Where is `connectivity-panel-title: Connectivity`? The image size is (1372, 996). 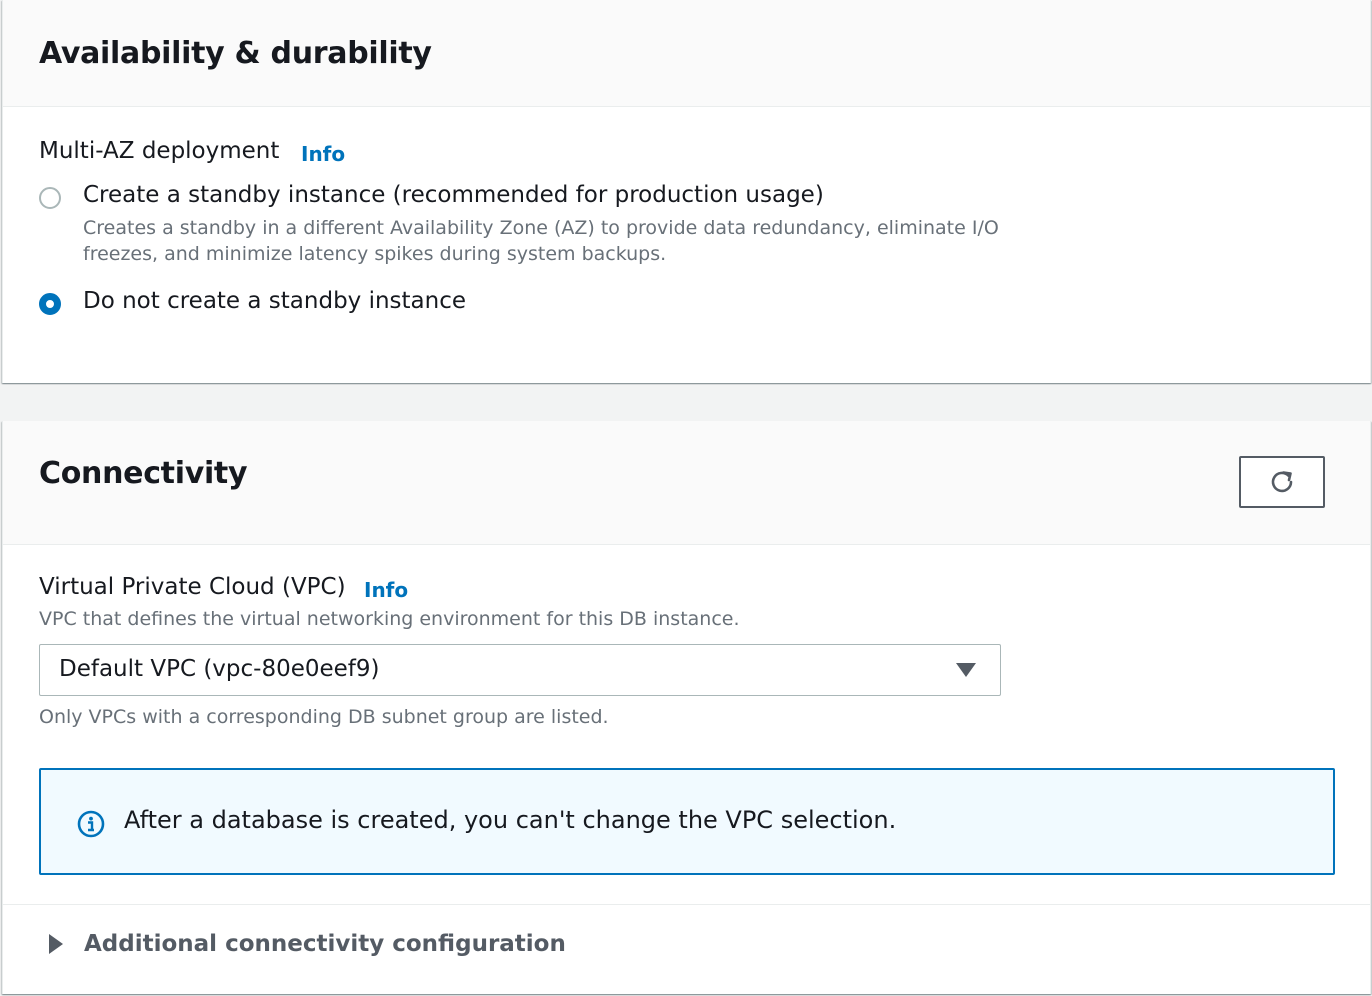 connectivity-panel-title: Connectivity is located at coordinates (143, 473).